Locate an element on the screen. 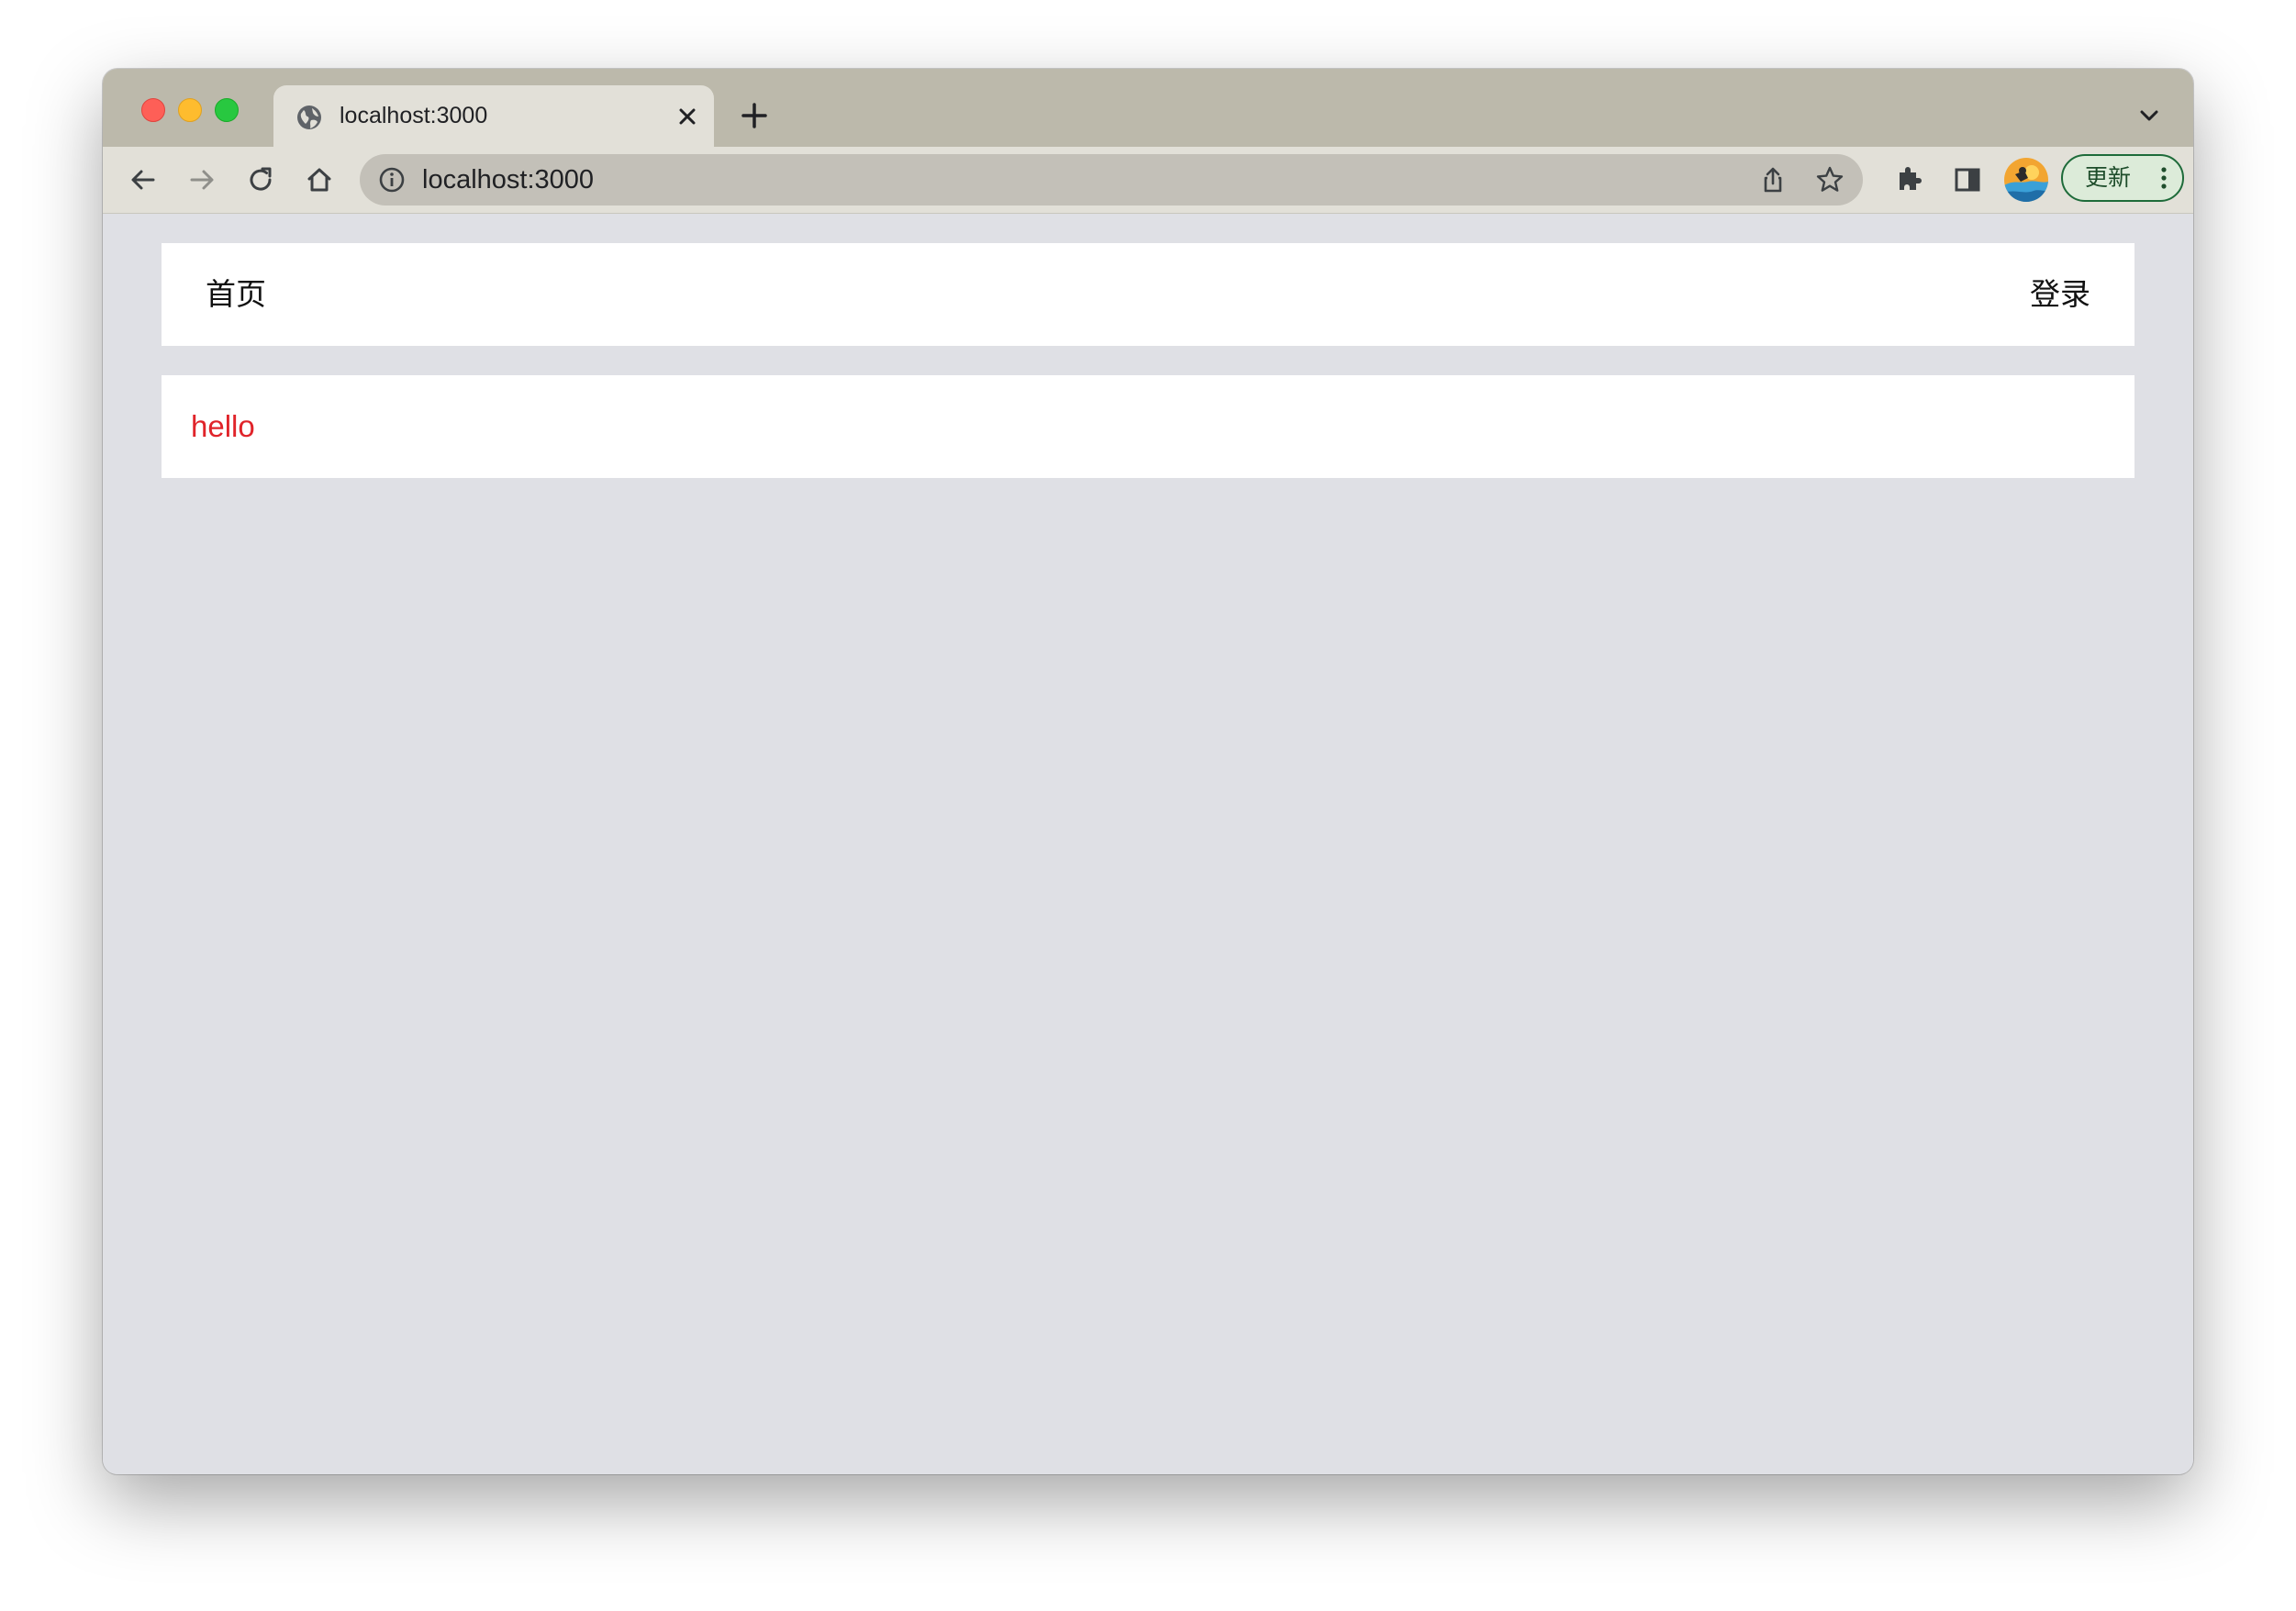 Image resolution: width=2296 pixels, height=1611 pixels. browser-tab: localhost:3000 is located at coordinates (493, 116).